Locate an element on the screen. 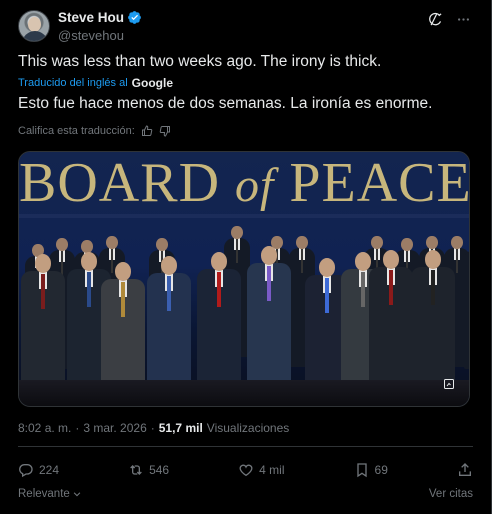 This screenshot has height=514, width=492. chevron-down-icon is located at coordinates (77, 494).